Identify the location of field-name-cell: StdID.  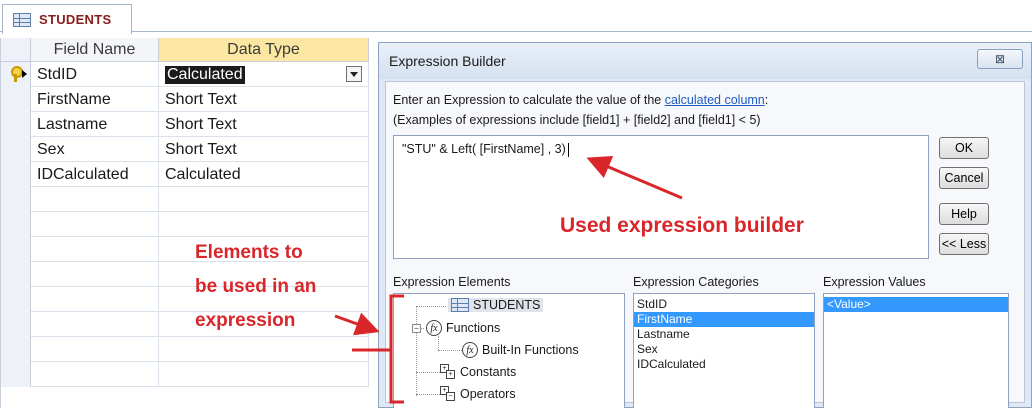
(95, 74).